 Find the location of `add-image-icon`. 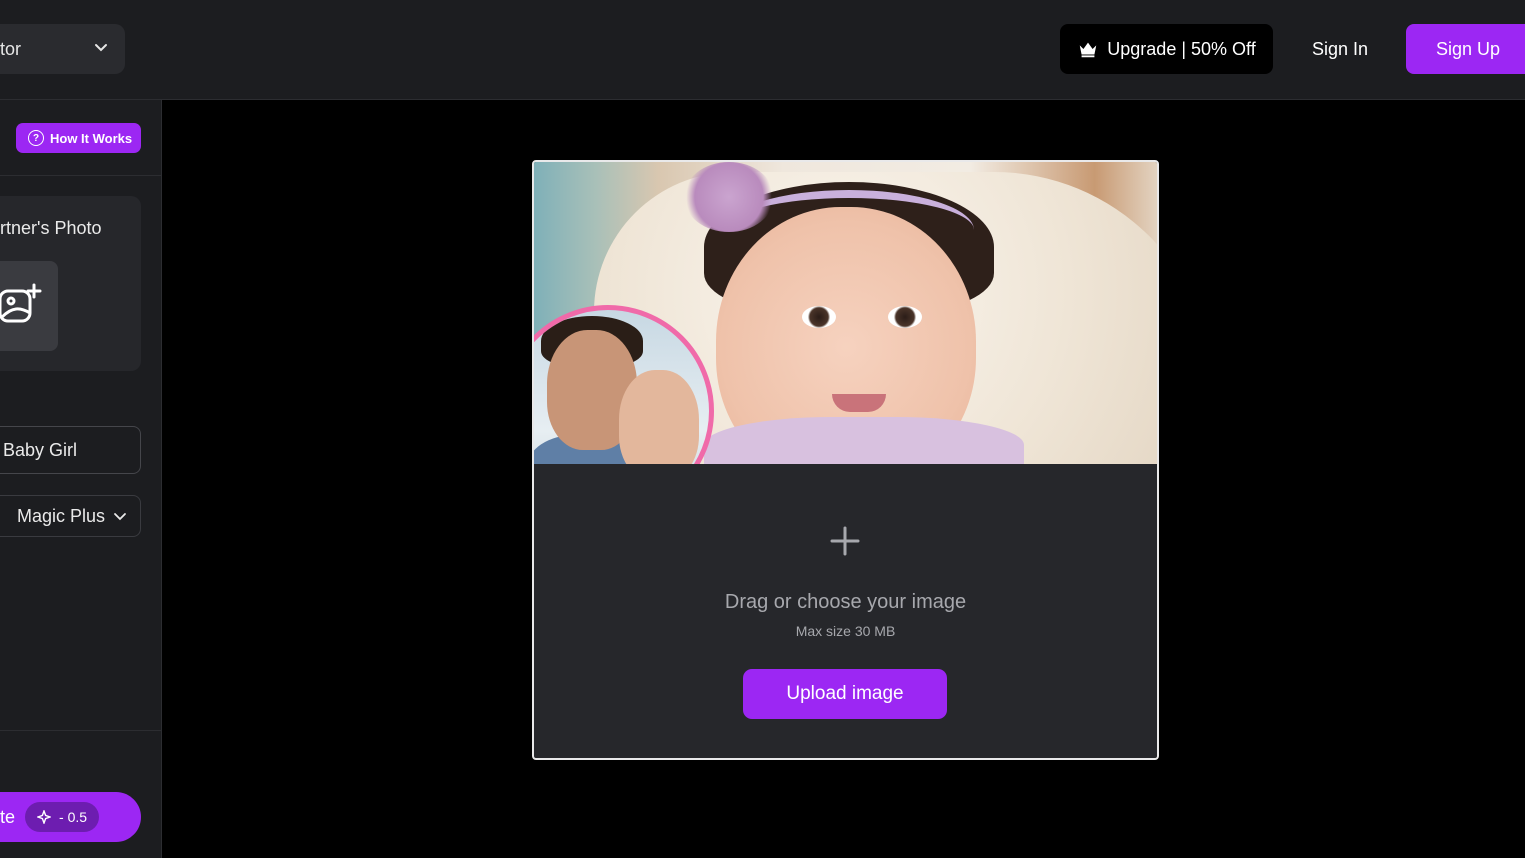

add-image-icon is located at coordinates (21, 303).